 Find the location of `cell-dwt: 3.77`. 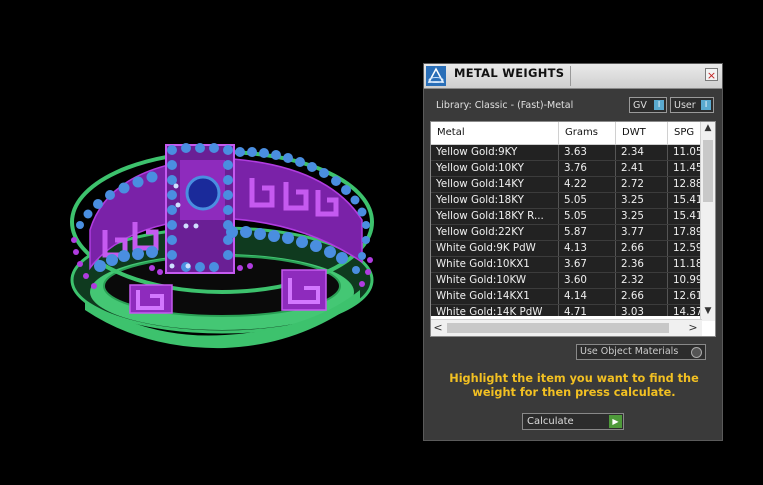

cell-dwt: 3.77 is located at coordinates (642, 232).